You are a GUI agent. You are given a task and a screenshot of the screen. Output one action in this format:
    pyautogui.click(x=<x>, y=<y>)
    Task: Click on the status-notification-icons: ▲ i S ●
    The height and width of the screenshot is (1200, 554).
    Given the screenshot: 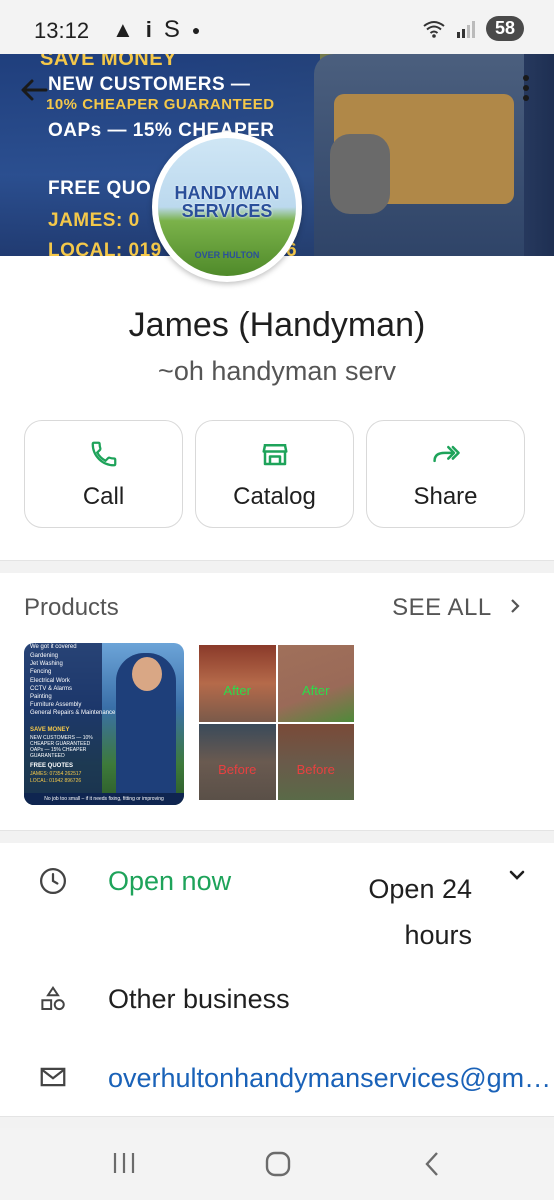 What is the action you would take?
    pyautogui.click(x=156, y=30)
    